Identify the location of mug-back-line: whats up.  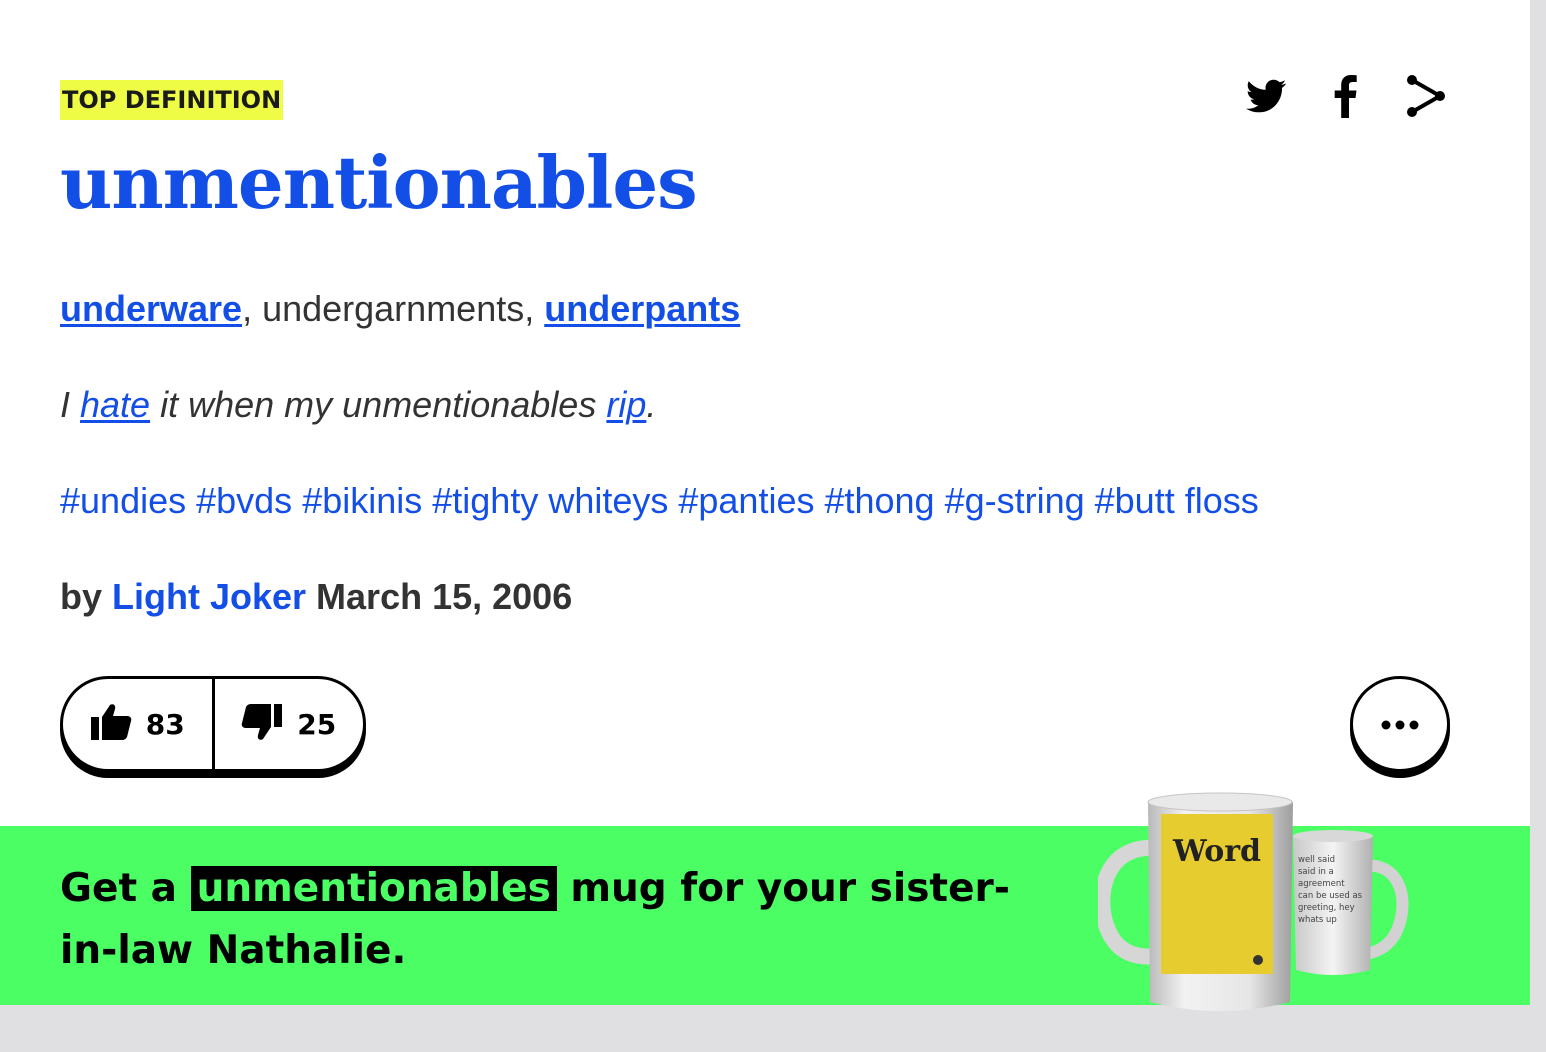
(1317, 920).